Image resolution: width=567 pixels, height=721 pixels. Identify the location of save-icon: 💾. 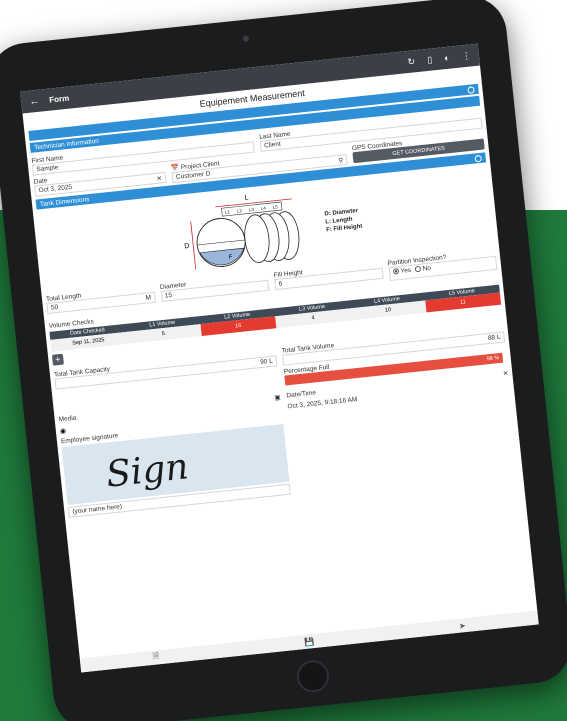
(309, 641).